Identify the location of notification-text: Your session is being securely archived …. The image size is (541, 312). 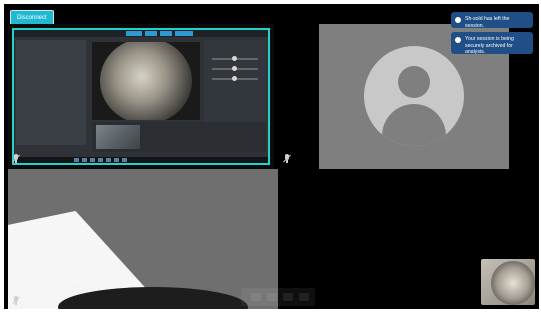
(489, 45).